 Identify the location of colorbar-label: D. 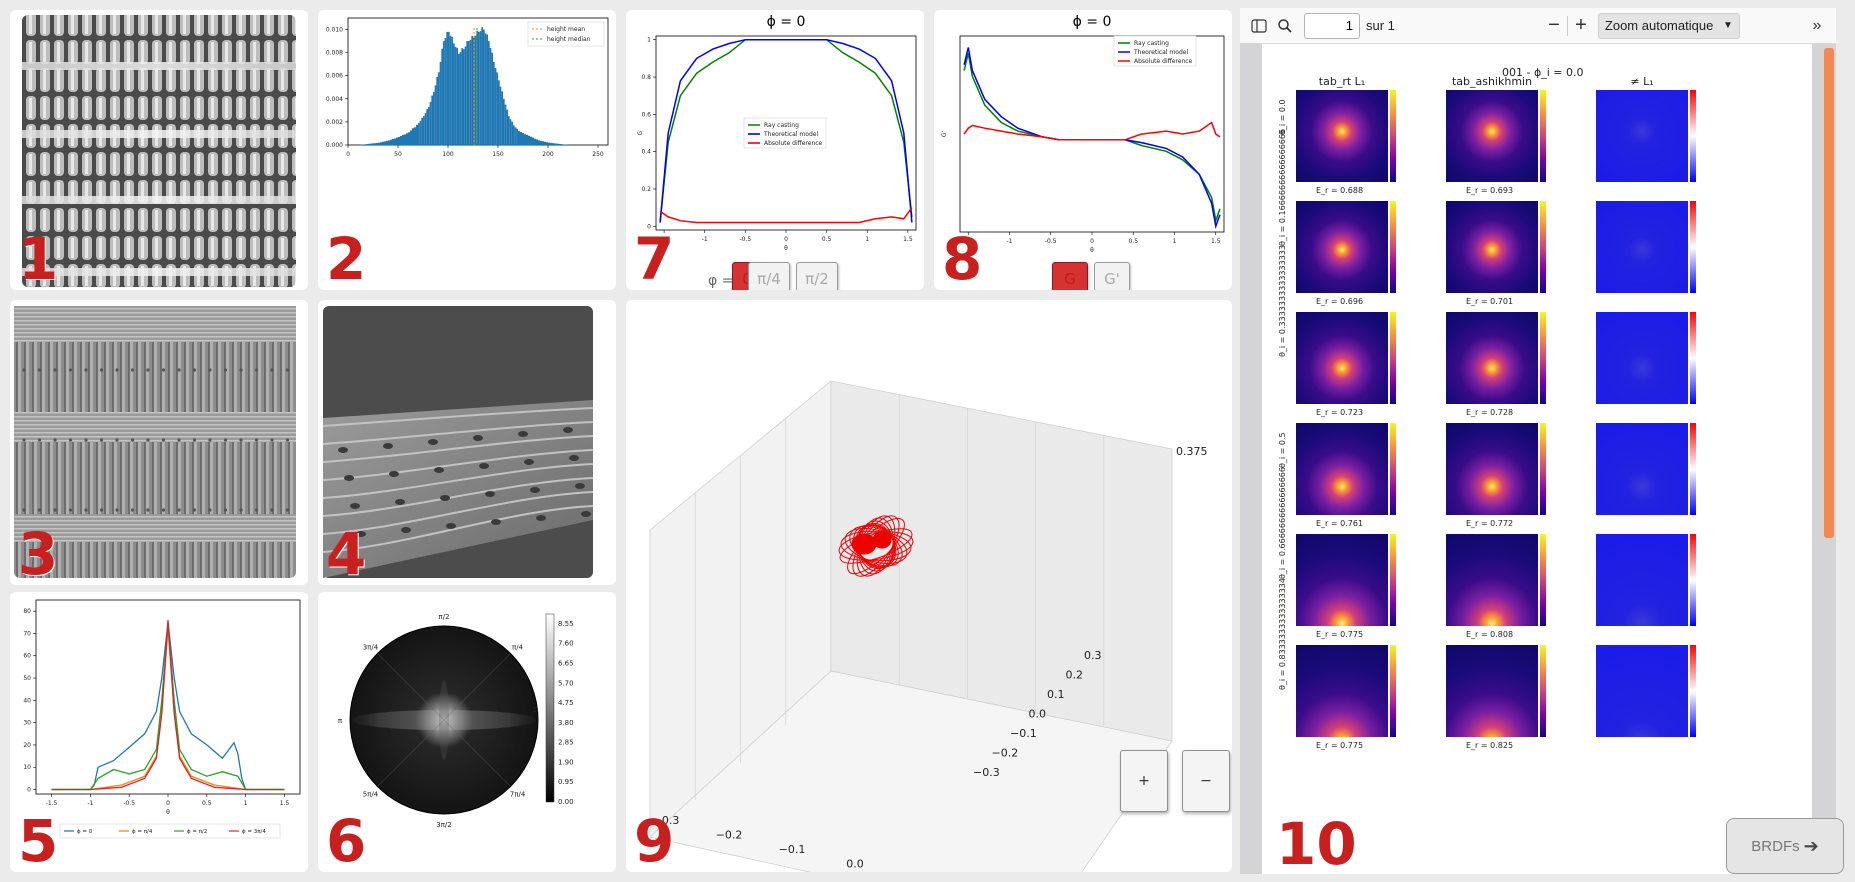
(535, 710).